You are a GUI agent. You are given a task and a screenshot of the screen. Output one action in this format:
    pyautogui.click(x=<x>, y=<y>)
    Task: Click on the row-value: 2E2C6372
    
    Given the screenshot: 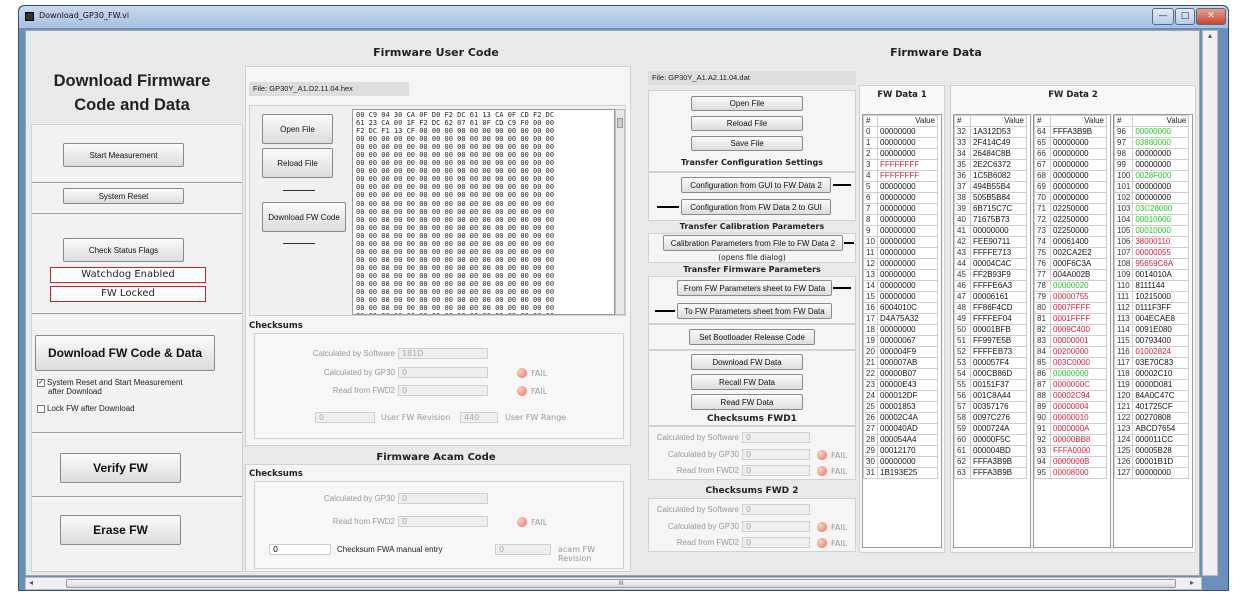 What is the action you would take?
    pyautogui.click(x=998, y=165)
    